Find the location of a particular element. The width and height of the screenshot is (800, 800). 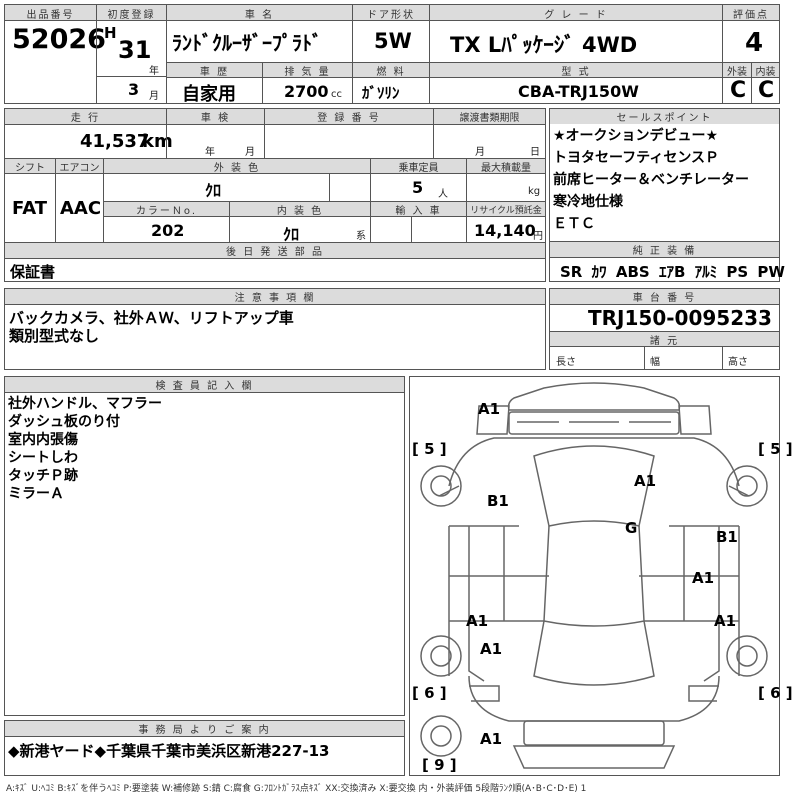

score-label: 評価点 is located at coordinates (751, 13).